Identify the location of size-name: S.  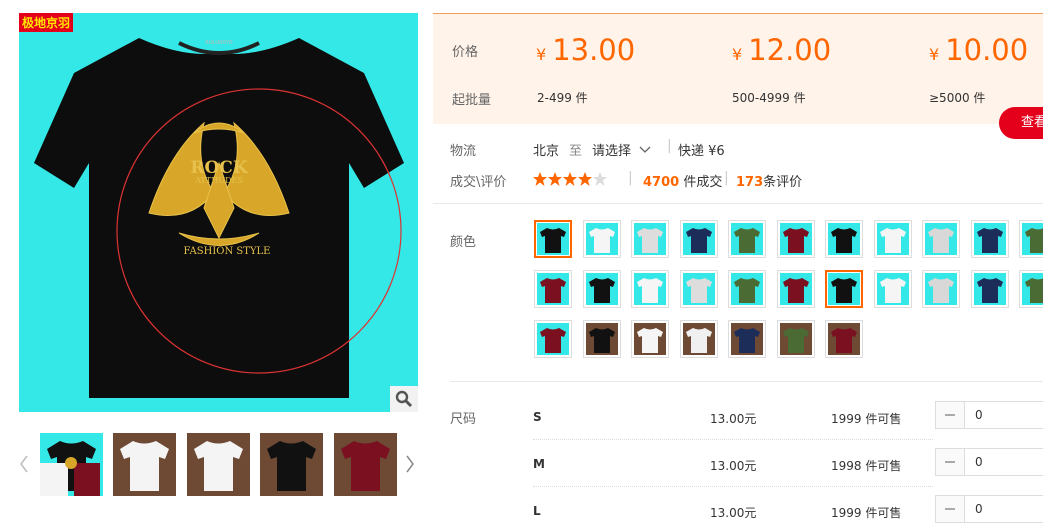
(537, 417).